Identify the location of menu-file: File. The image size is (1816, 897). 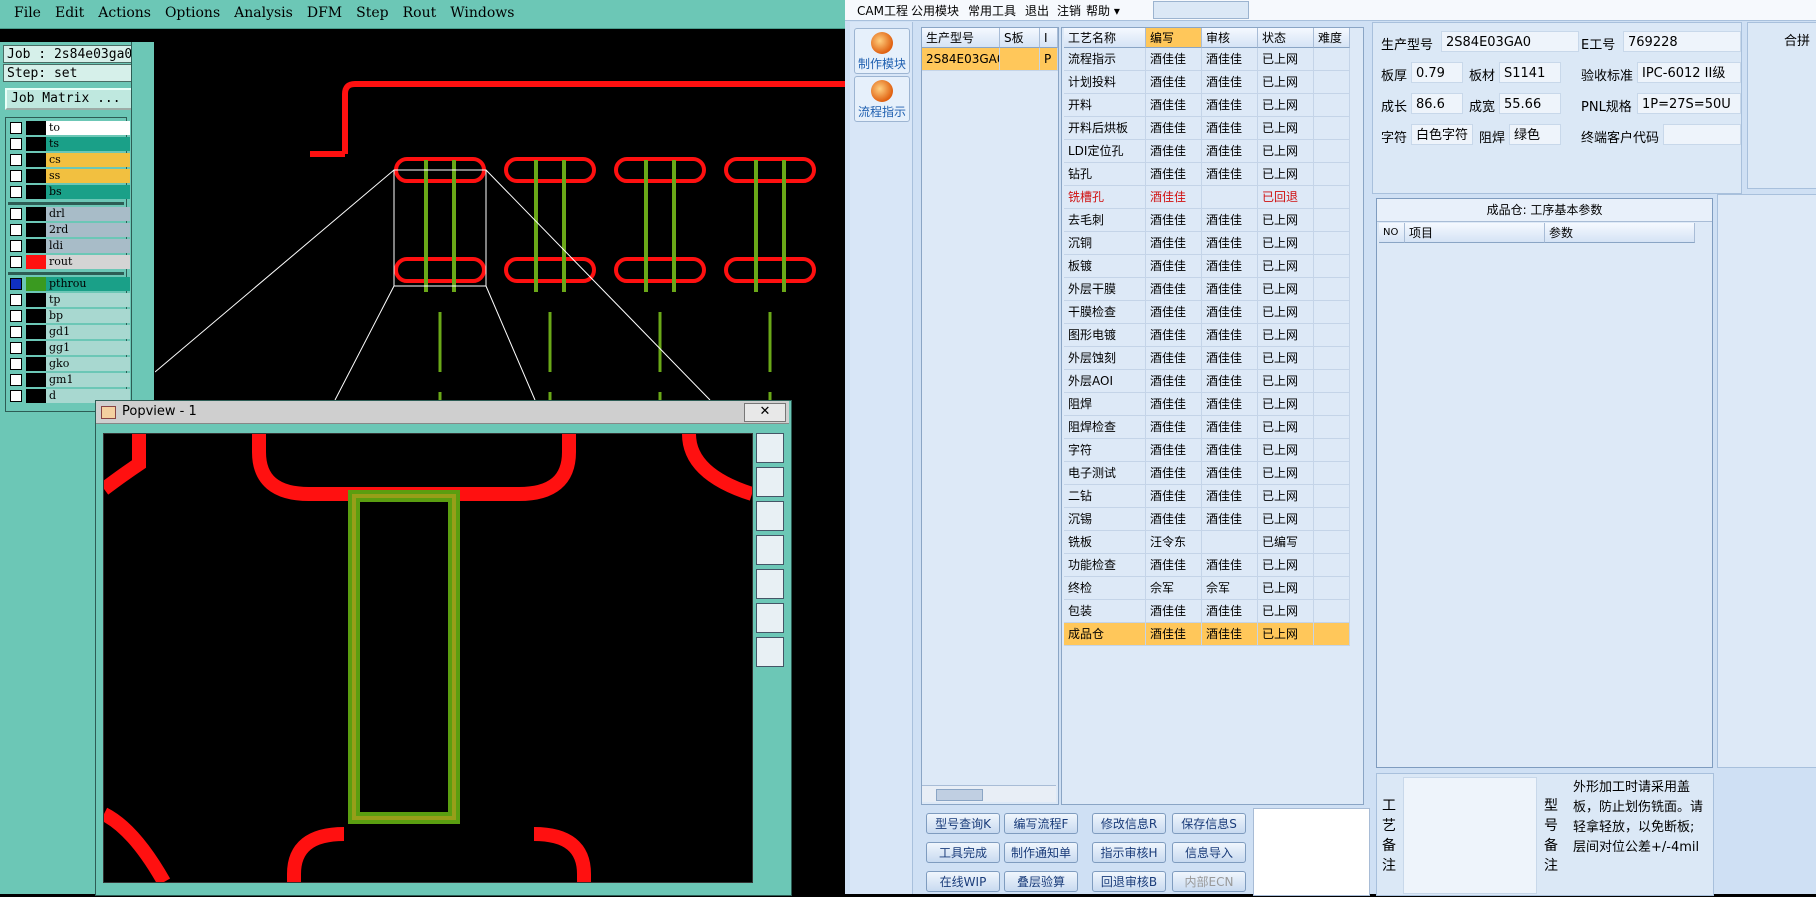
(27, 13).